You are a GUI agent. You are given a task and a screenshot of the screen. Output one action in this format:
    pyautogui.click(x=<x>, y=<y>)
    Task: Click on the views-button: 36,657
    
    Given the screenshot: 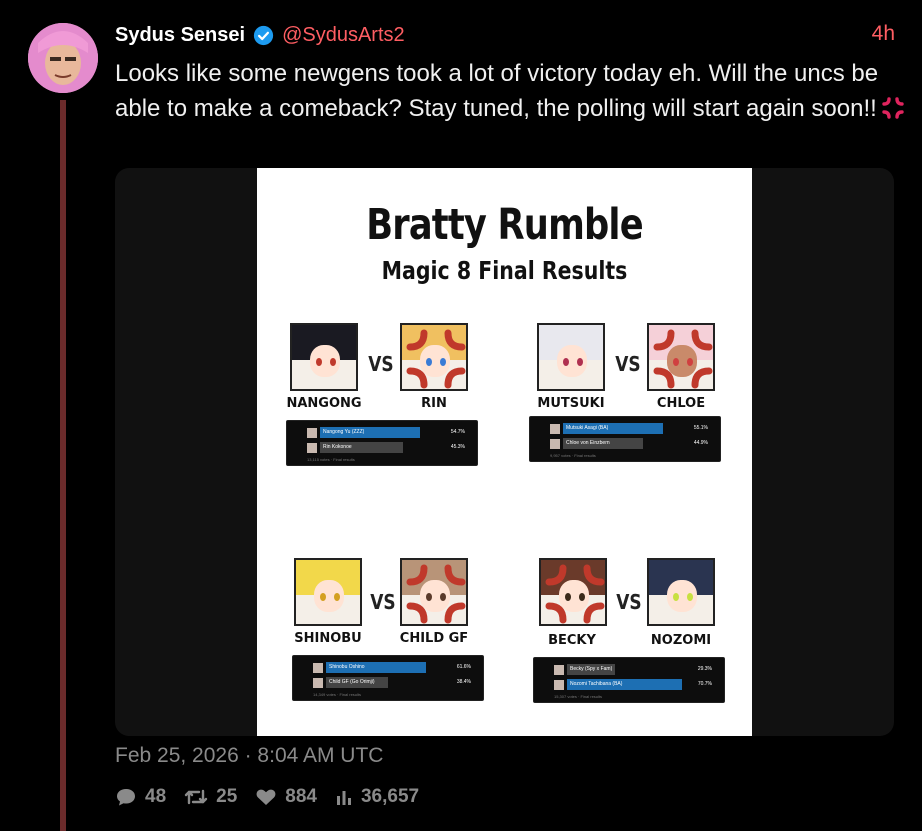 What is the action you would take?
    pyautogui.click(x=377, y=797)
    